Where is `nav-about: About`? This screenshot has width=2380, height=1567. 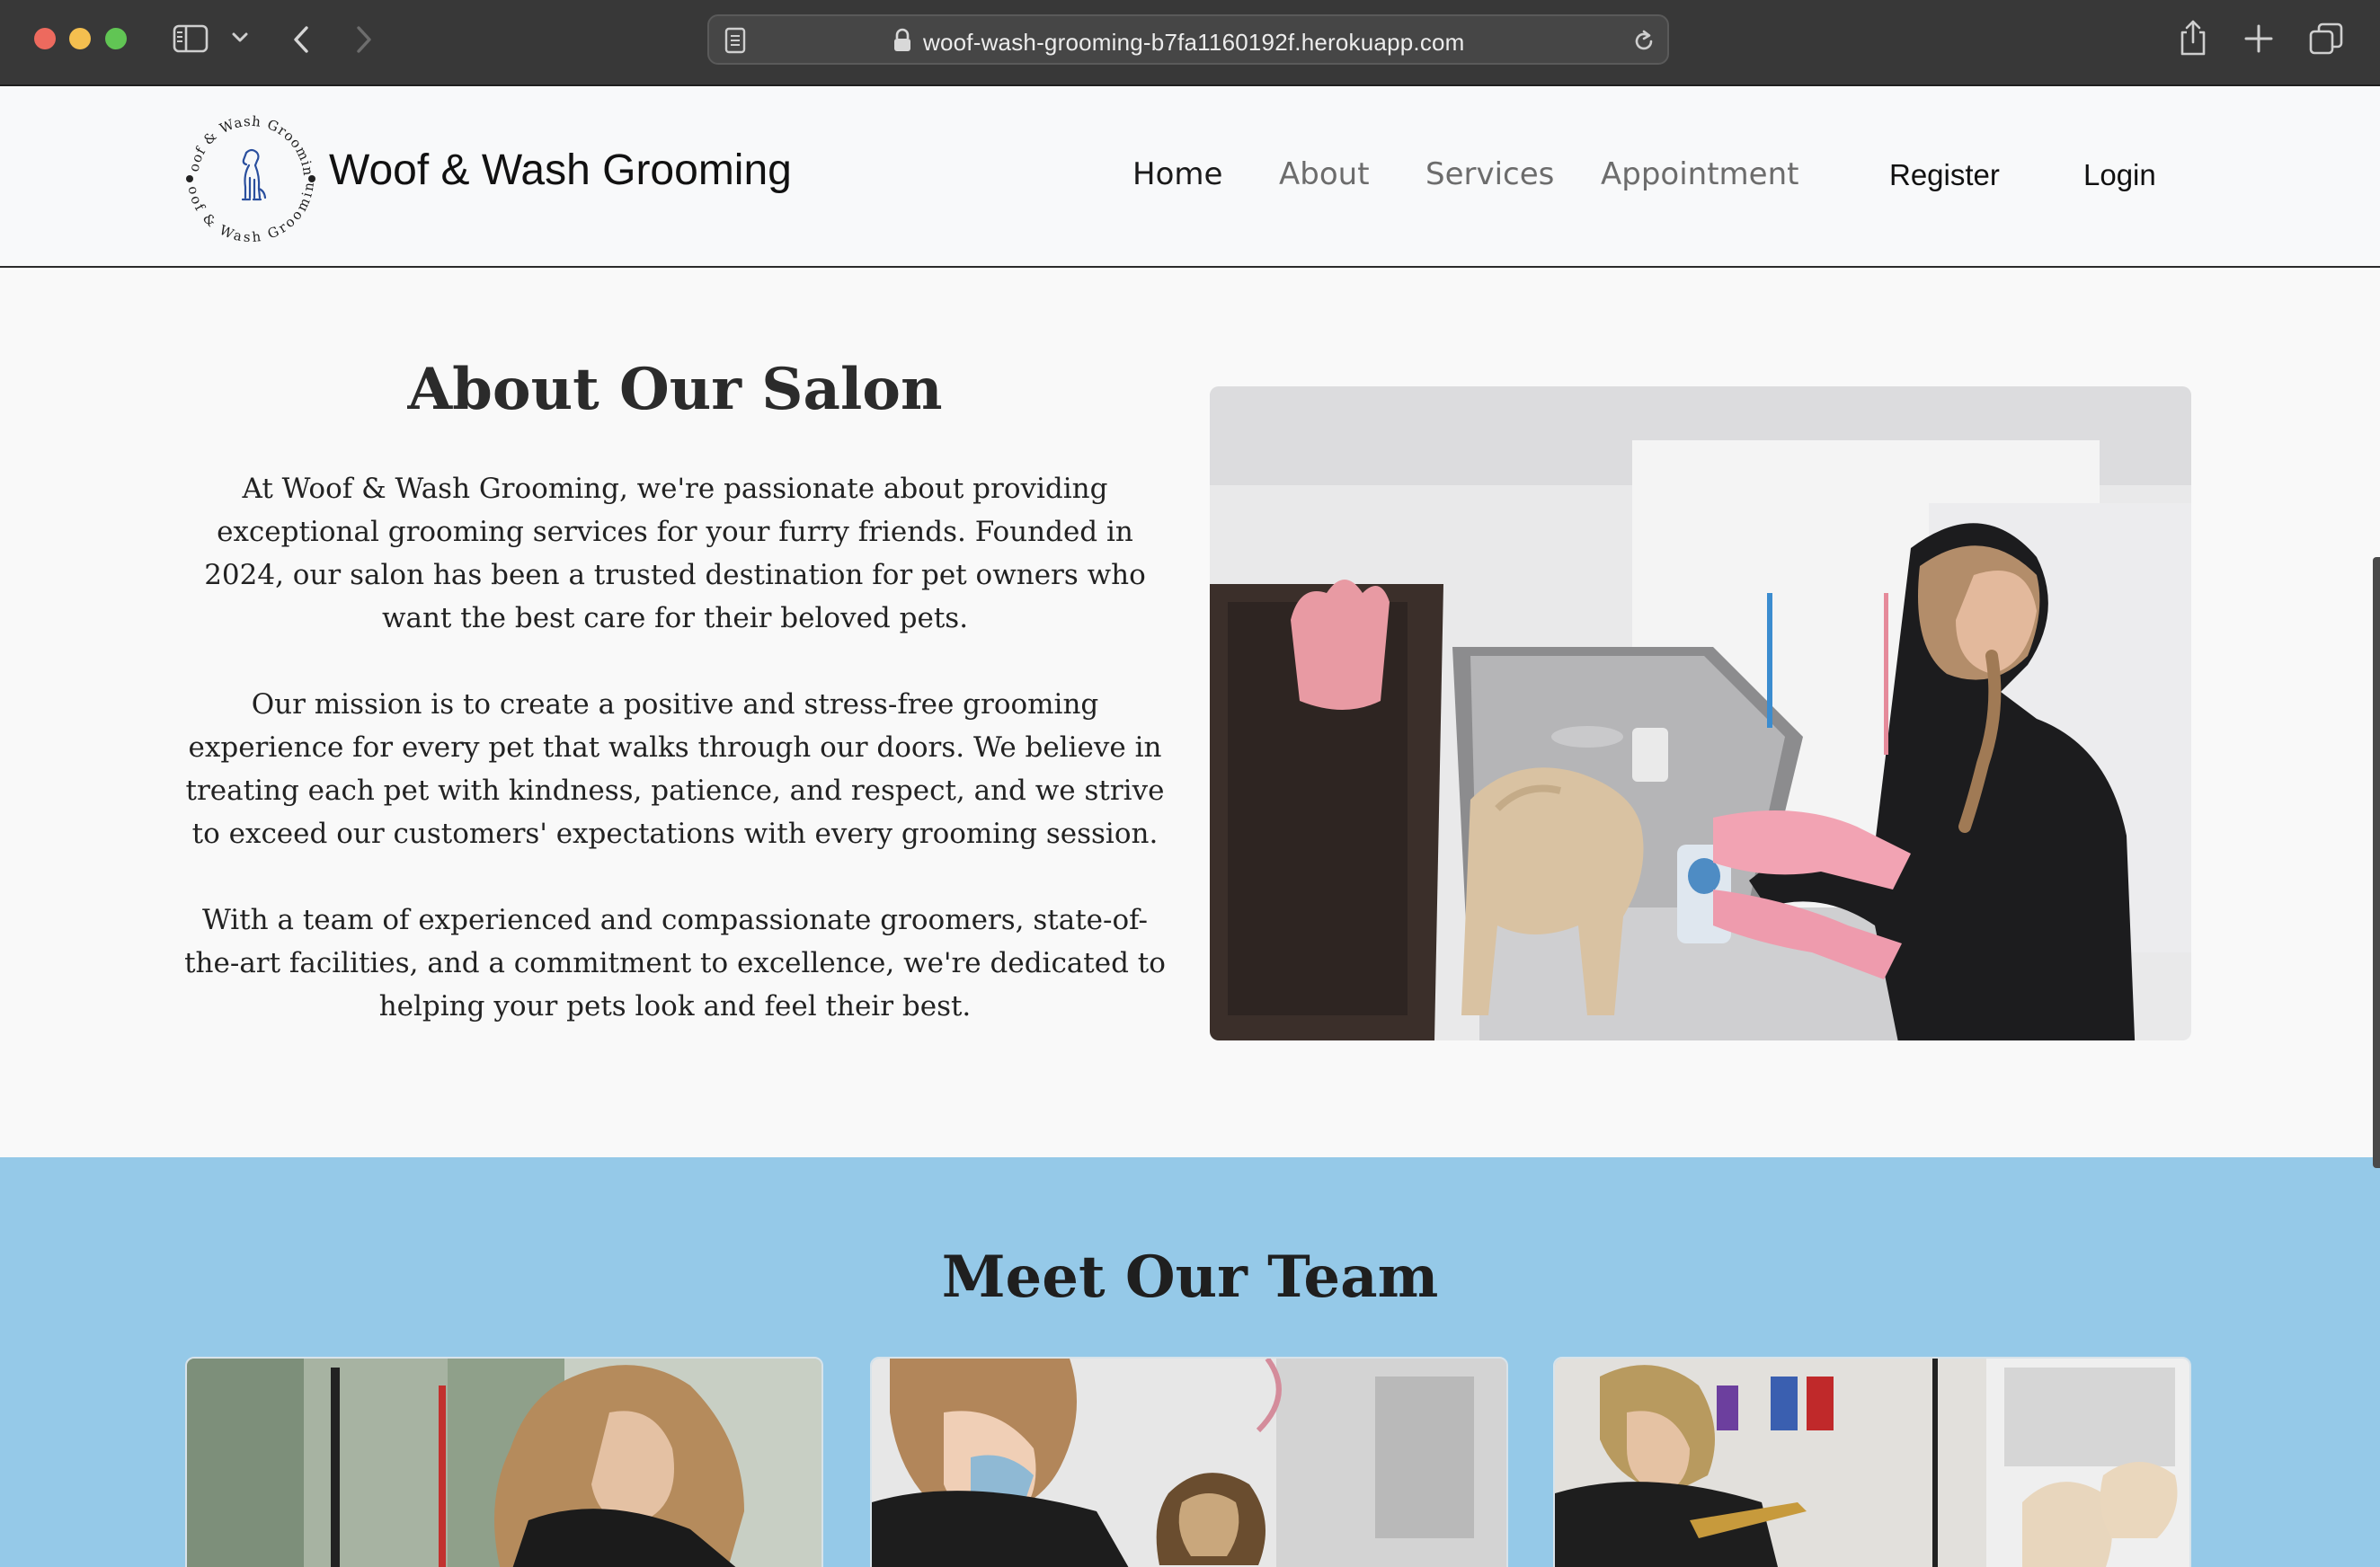 nav-about: About is located at coordinates (1324, 174).